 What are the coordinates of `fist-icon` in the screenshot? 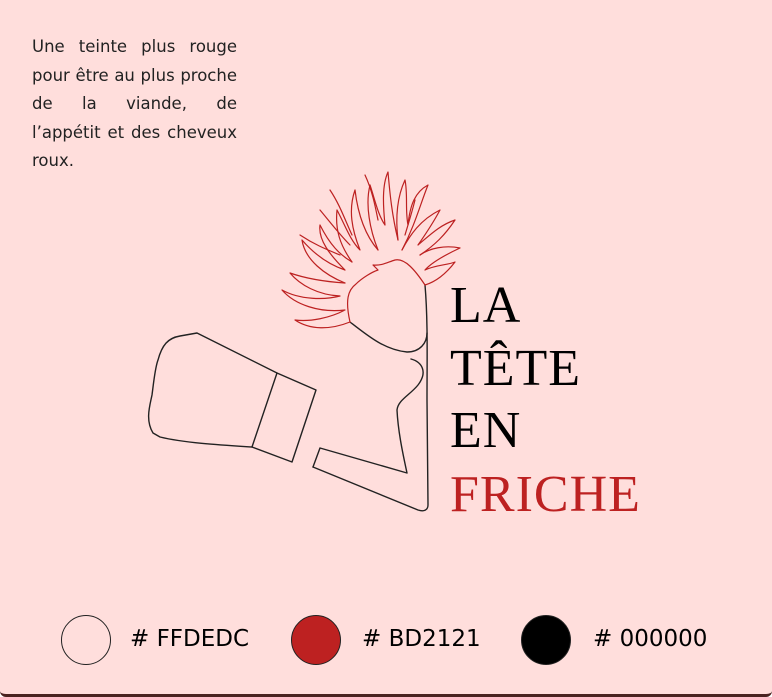 It's located at (288, 398).